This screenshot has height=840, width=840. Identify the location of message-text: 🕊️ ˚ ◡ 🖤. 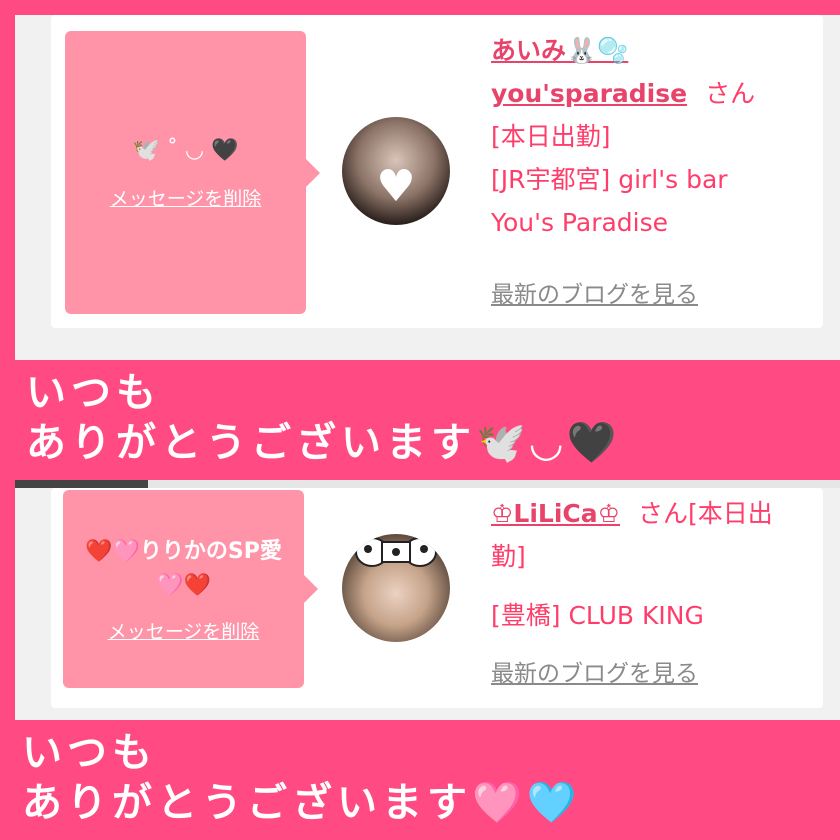
(185, 150).